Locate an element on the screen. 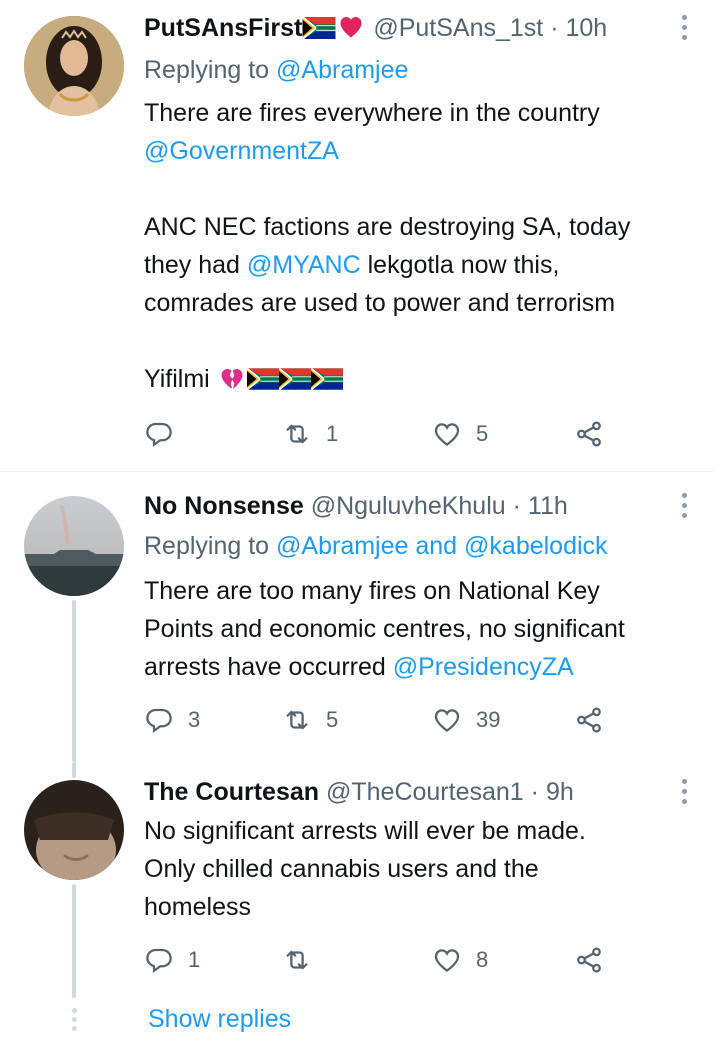  timestamp: 9h is located at coordinates (560, 792).